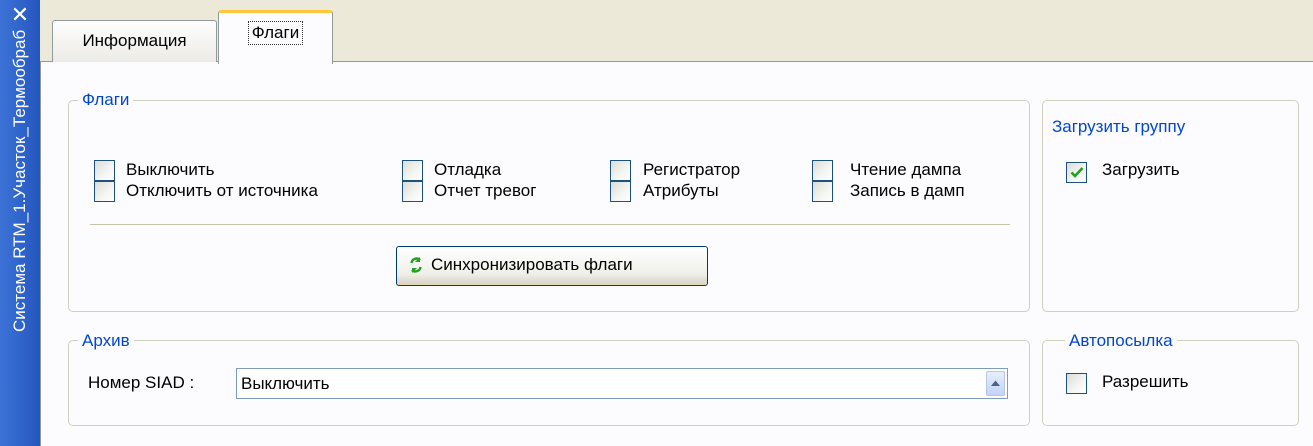  I want to click on siad-number-select: Выключить, so click(622, 383).